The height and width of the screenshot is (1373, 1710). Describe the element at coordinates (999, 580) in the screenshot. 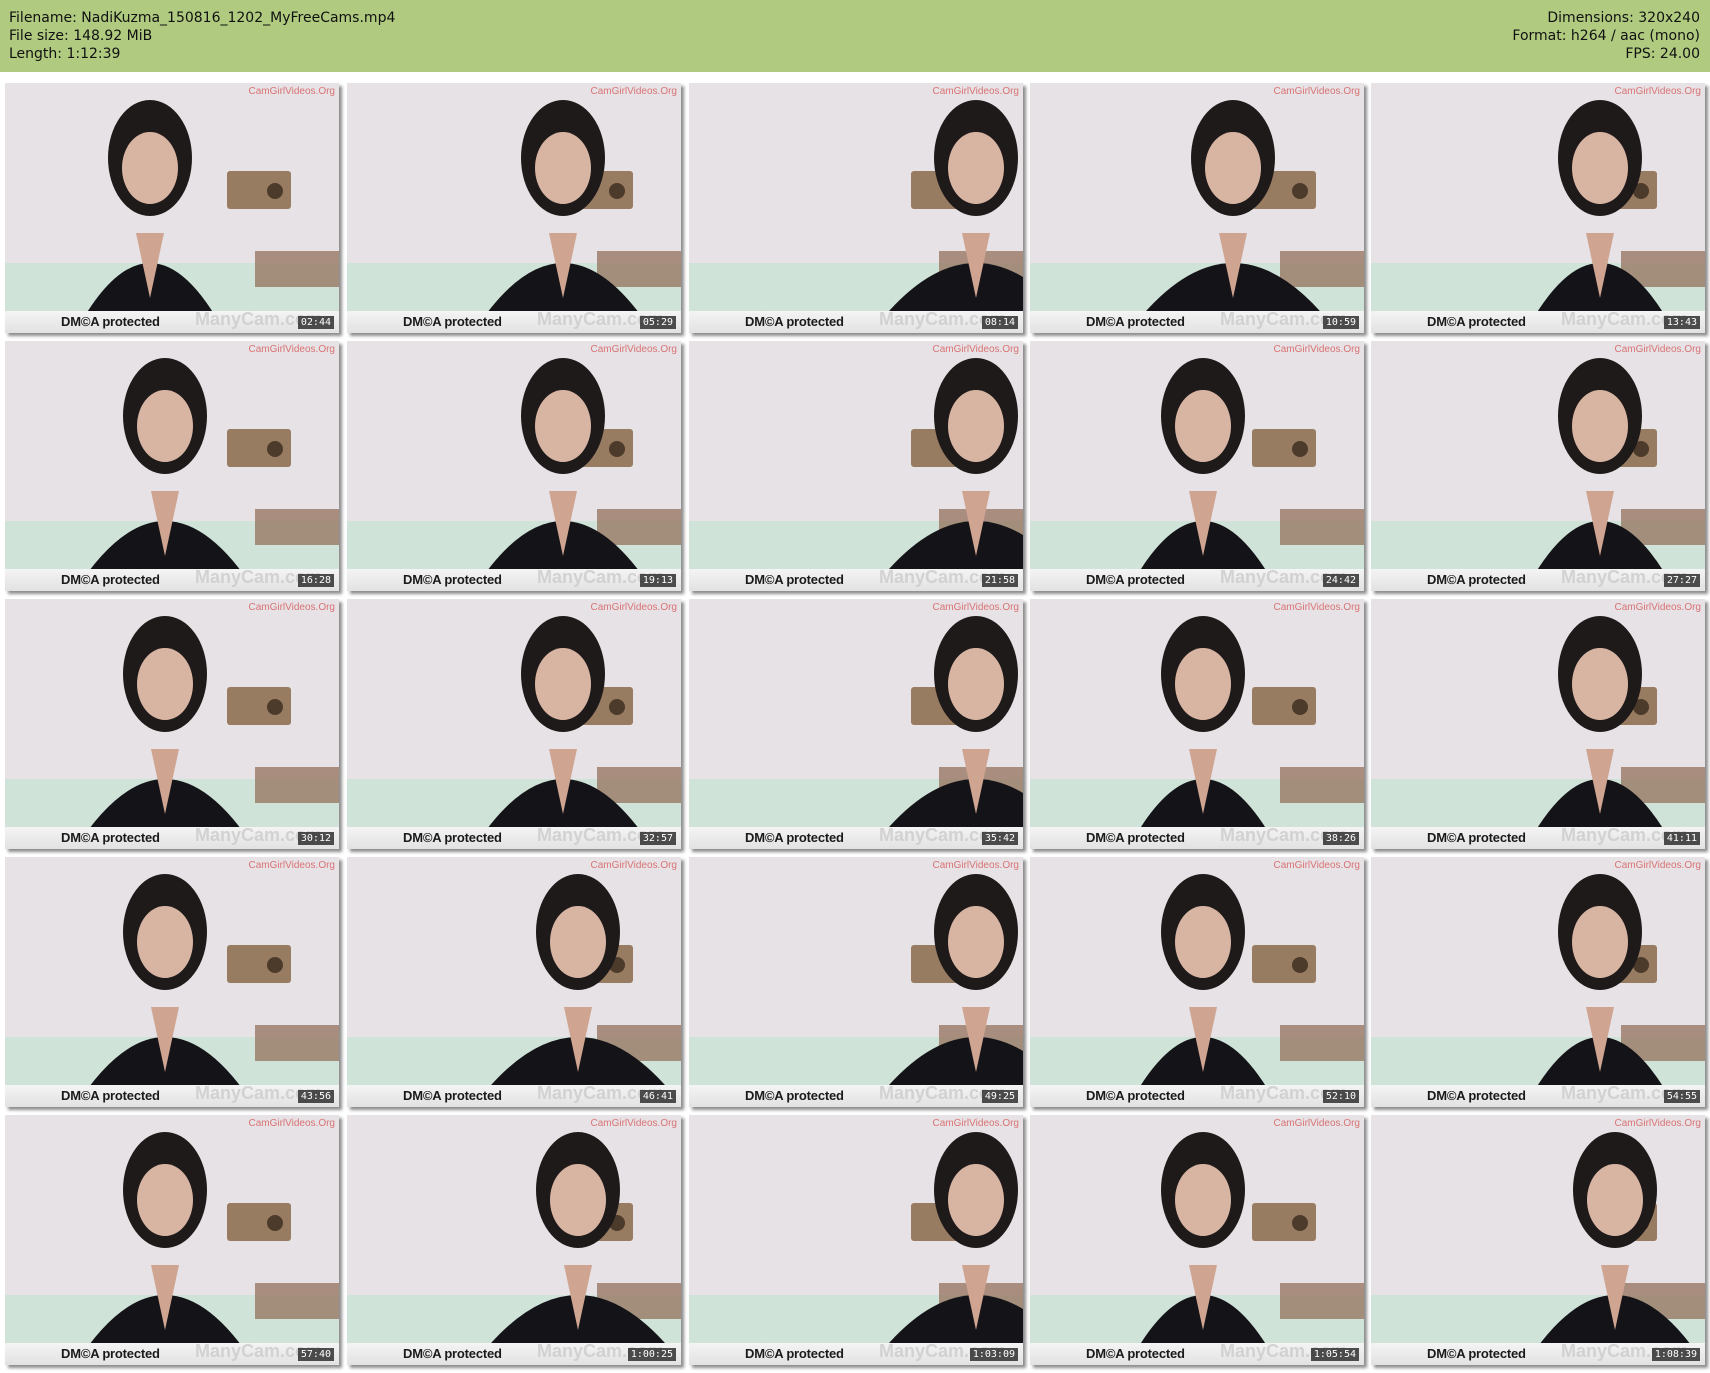

I see `timestamp-label: 21:58` at that location.